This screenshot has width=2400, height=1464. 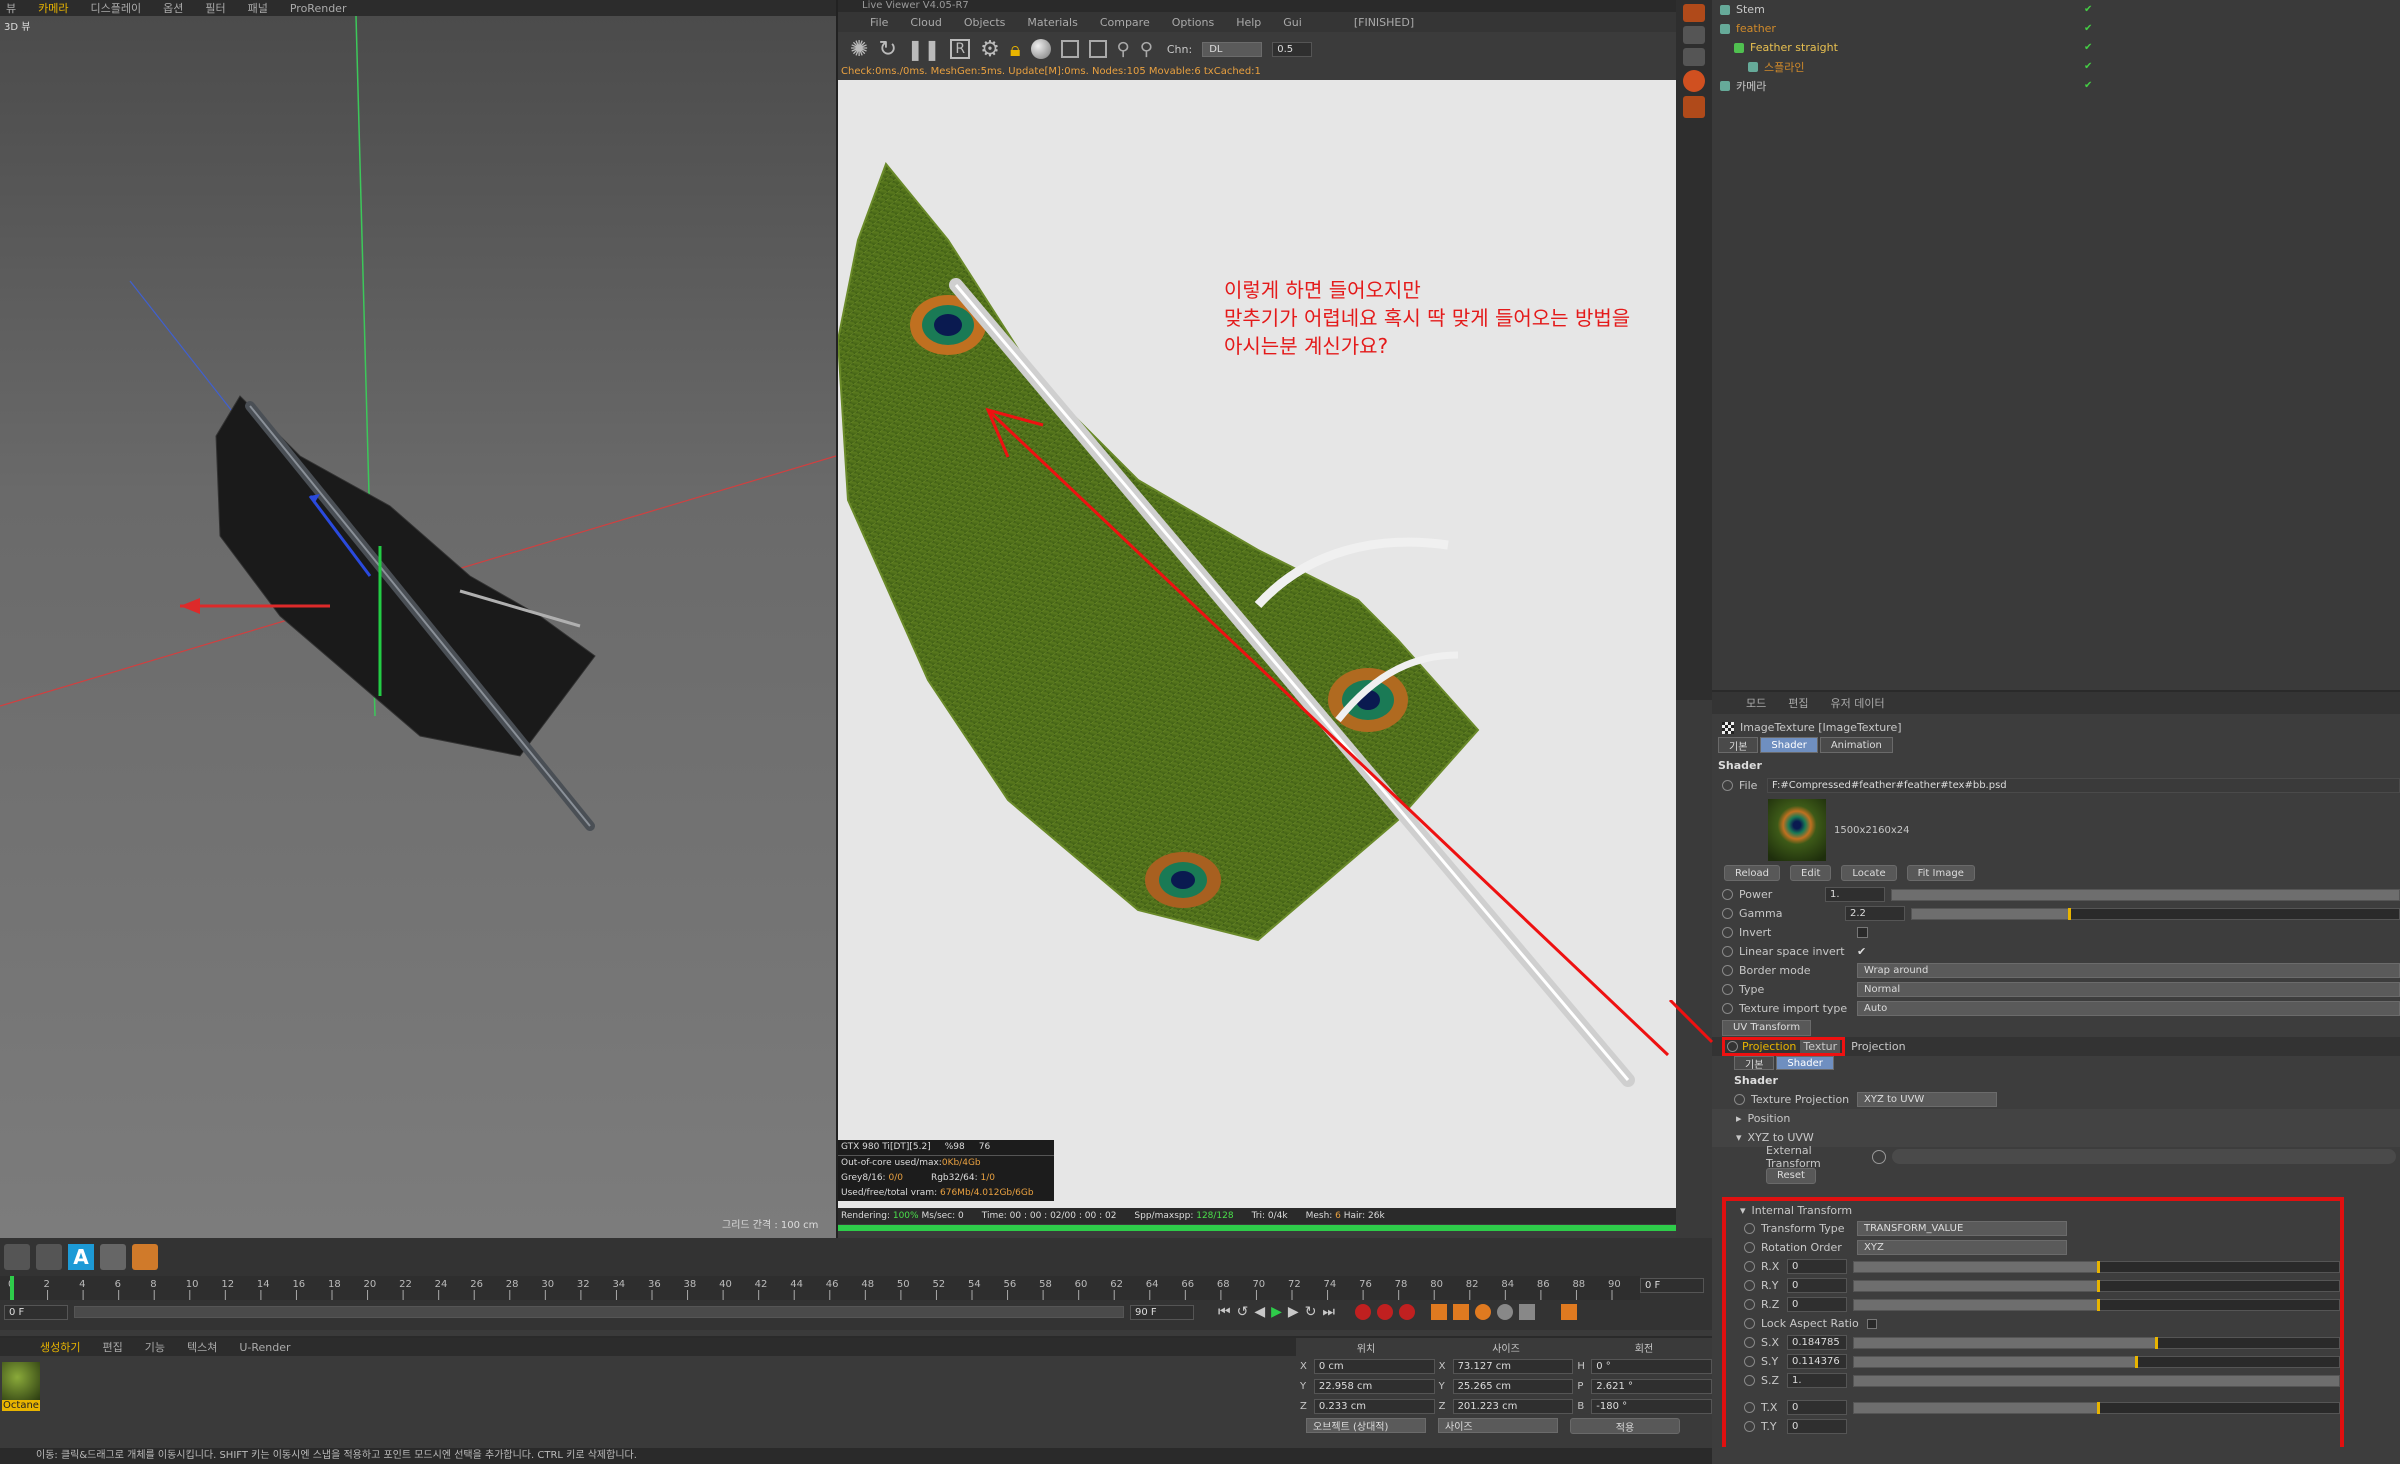 I want to click on sz-field: 1., so click(x=1817, y=1380).